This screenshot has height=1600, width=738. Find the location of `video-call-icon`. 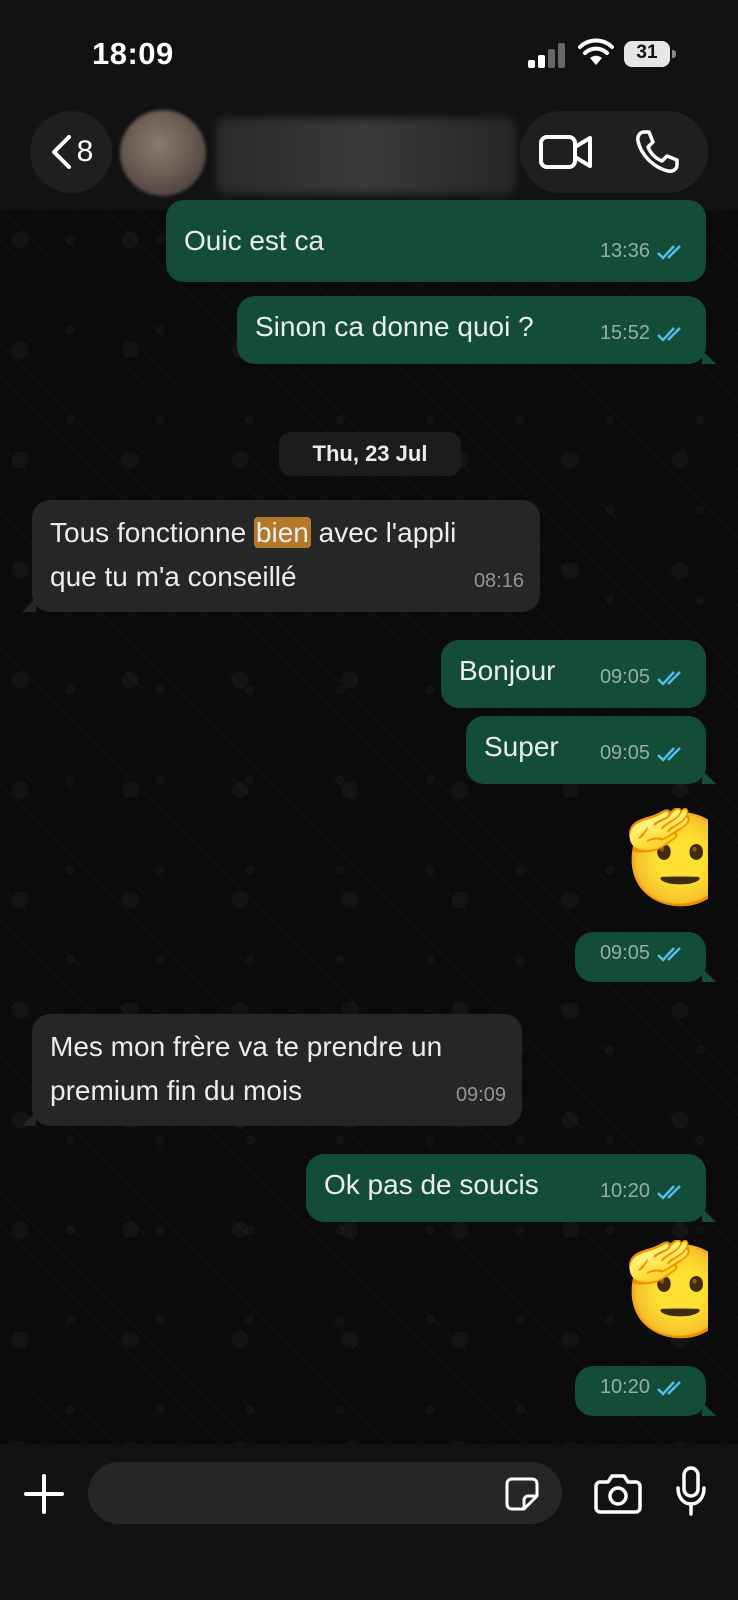

video-call-icon is located at coordinates (566, 152).